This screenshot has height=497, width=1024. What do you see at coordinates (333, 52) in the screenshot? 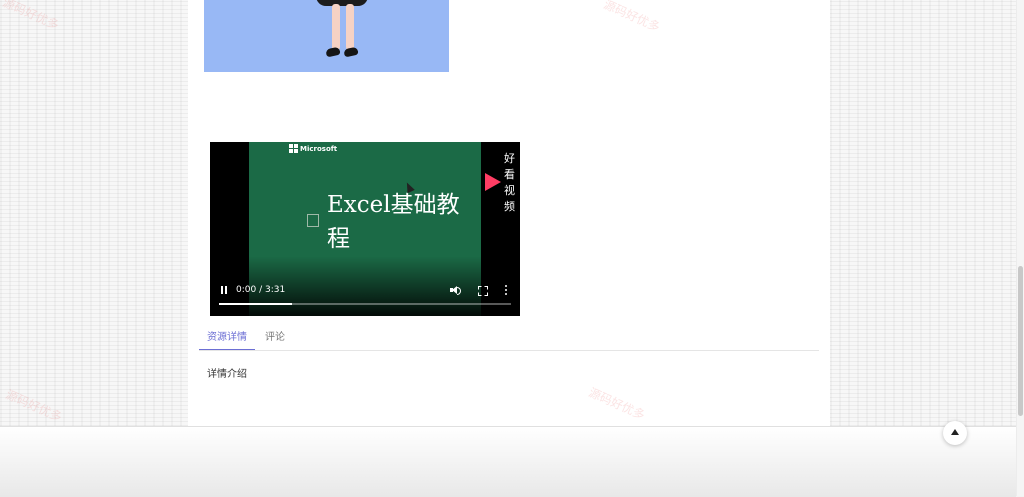
I see `illustration-left-shoe` at bounding box center [333, 52].